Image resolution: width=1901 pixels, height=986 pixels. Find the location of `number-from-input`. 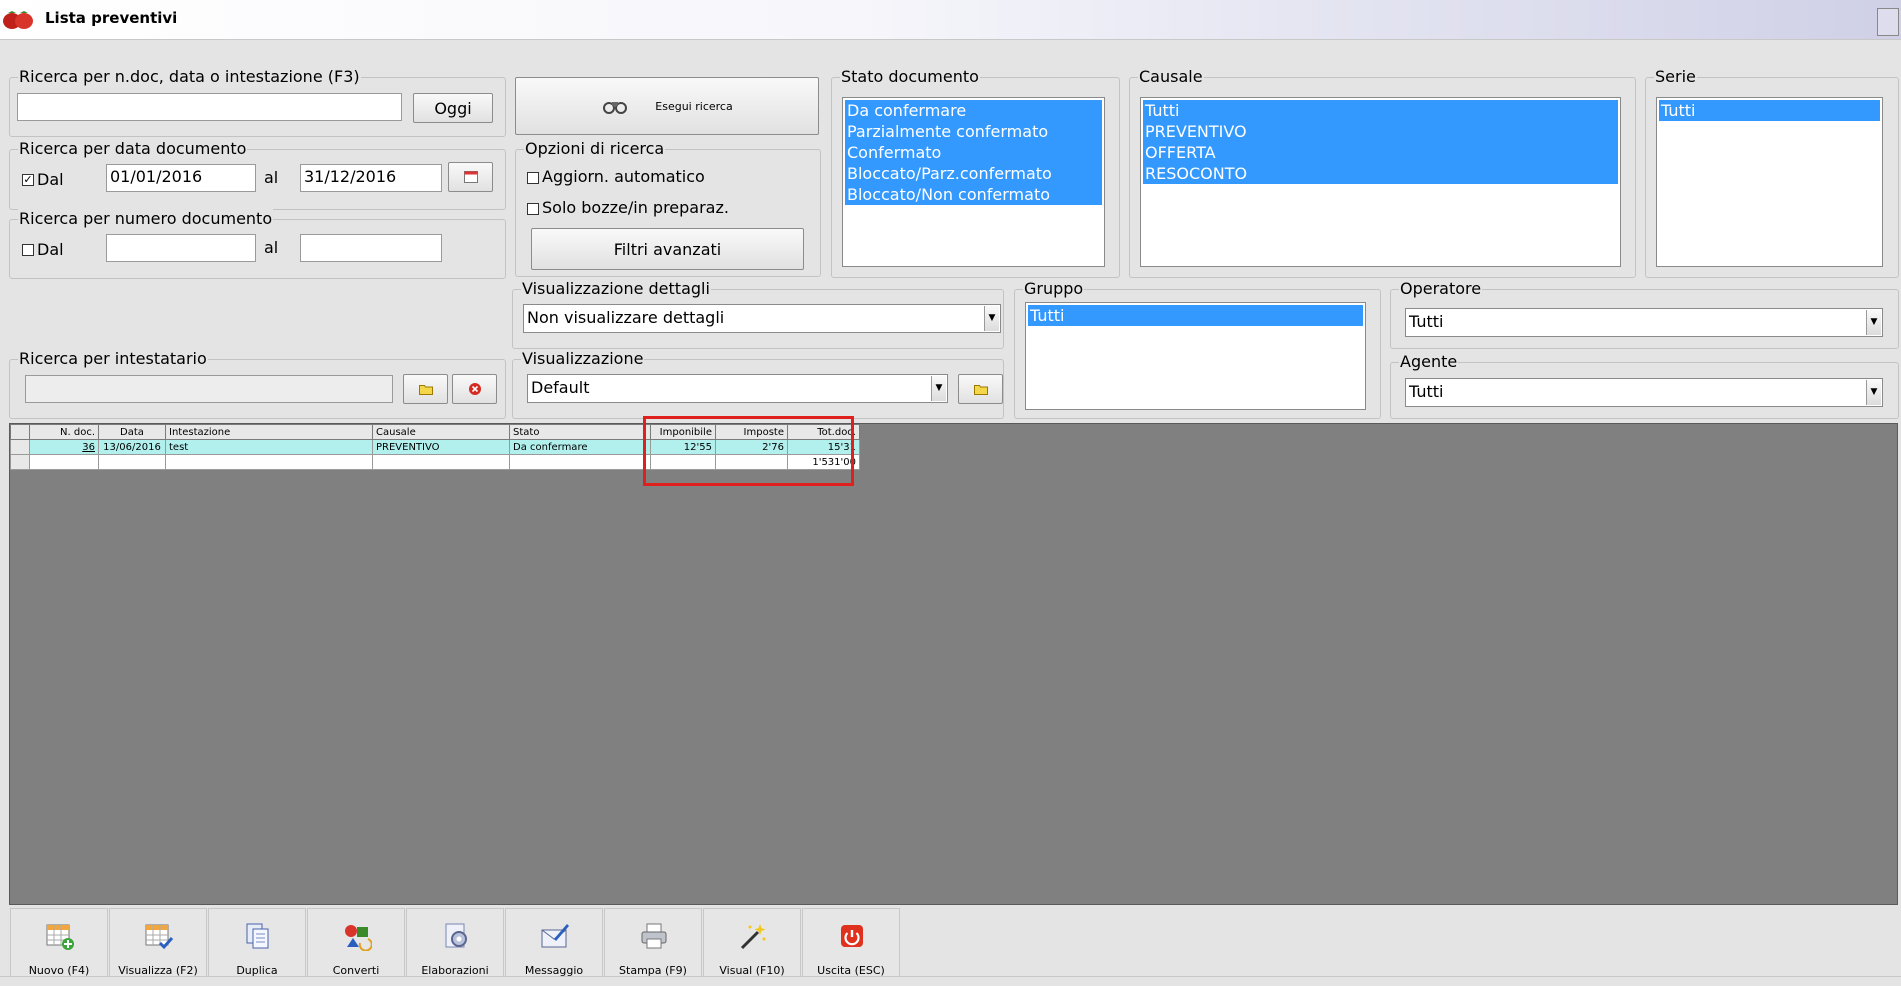

number-from-input is located at coordinates (181, 248).